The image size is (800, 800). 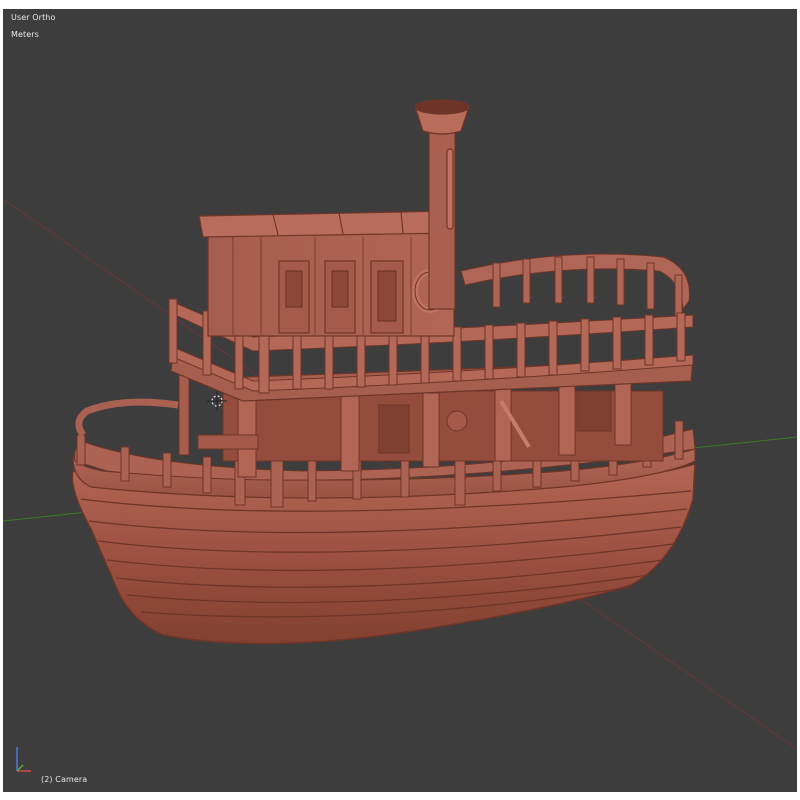 What do you see at coordinates (64, 779) in the screenshot?
I see `camera-label: (2) Camera` at bounding box center [64, 779].